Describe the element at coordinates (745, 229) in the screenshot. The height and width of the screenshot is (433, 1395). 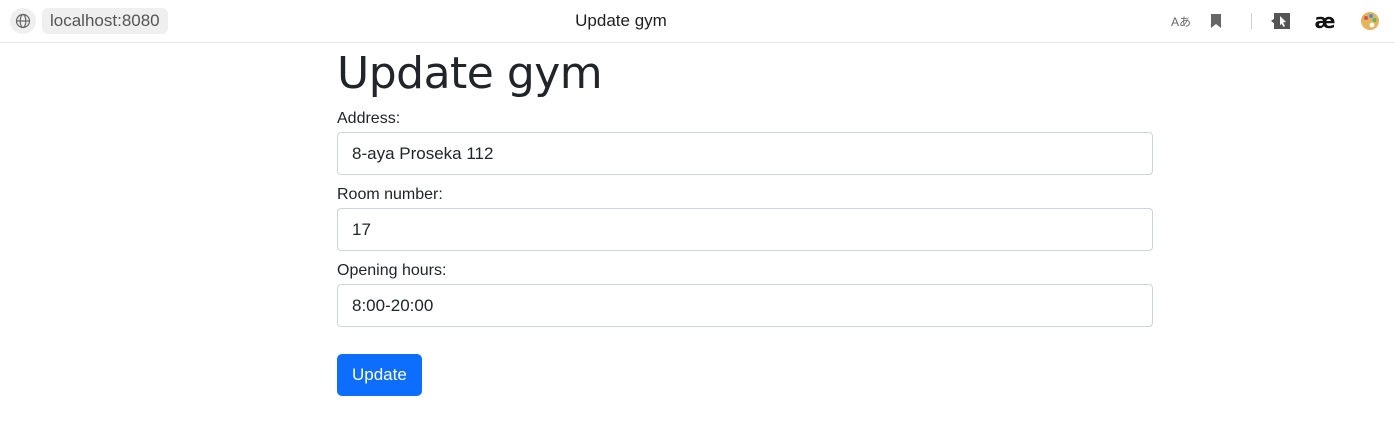
I see `room-number-input` at that location.